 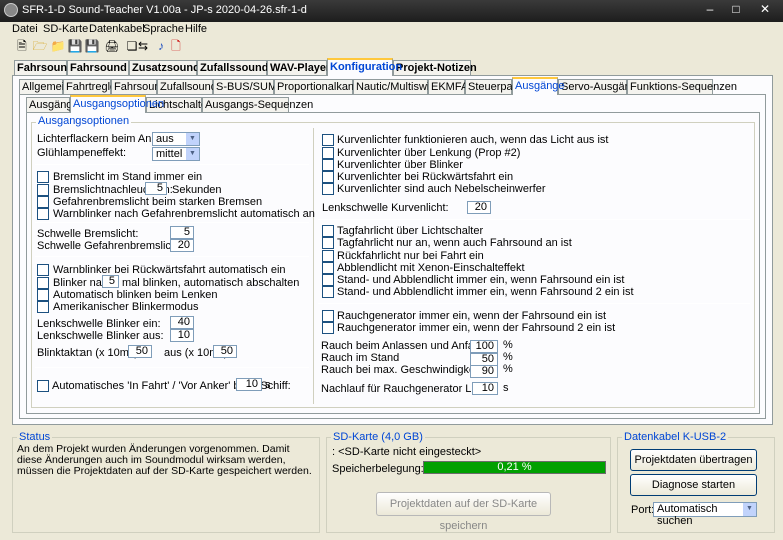 What do you see at coordinates (43, 202) in the screenshot?
I see `gefahrenbremslicht-checkbox` at bounding box center [43, 202].